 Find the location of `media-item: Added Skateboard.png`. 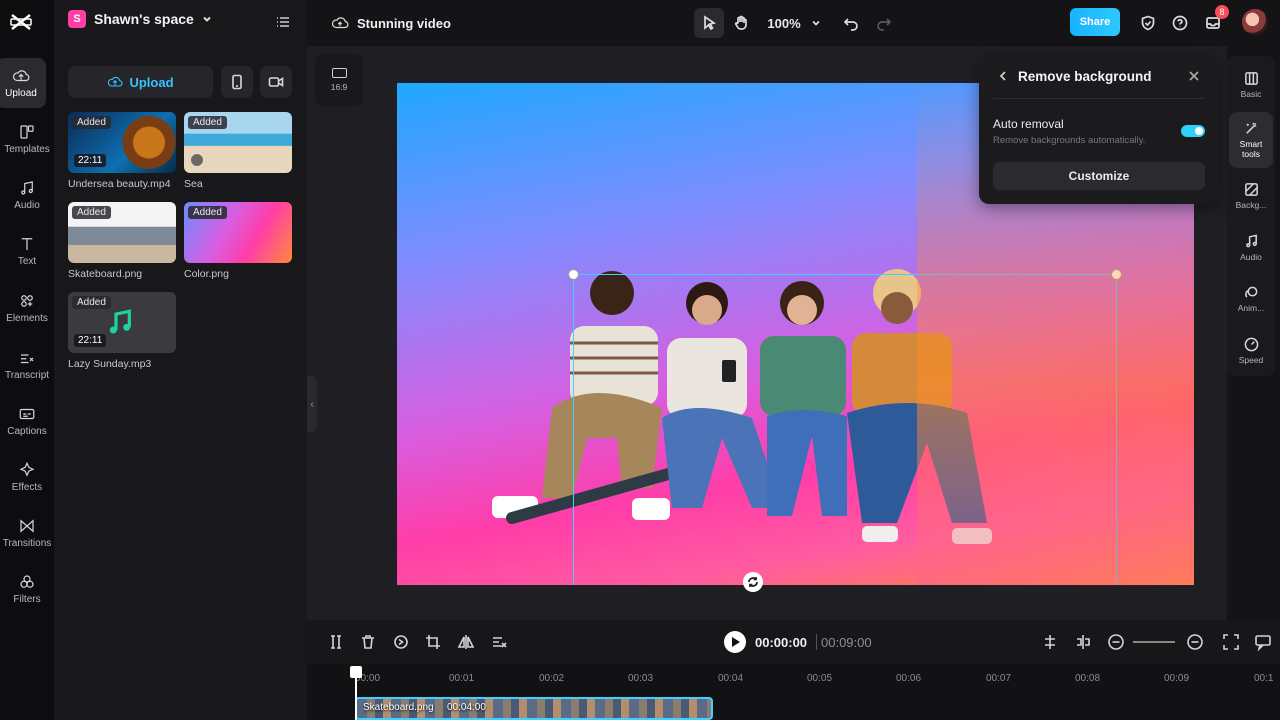

media-item: Added Skateboard.png is located at coordinates (122, 241).